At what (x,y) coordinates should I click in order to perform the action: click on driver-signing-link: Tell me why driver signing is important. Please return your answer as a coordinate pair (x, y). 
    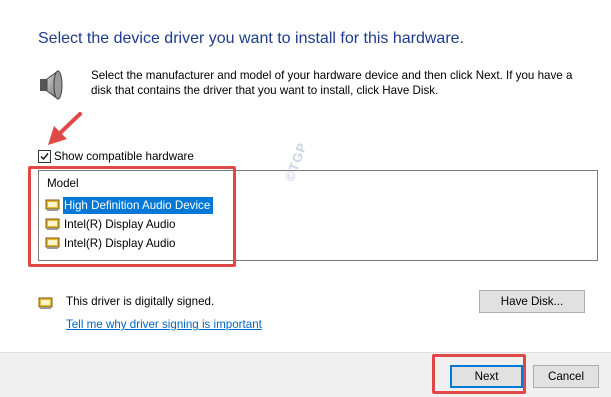
    Looking at the image, I should click on (164, 324).